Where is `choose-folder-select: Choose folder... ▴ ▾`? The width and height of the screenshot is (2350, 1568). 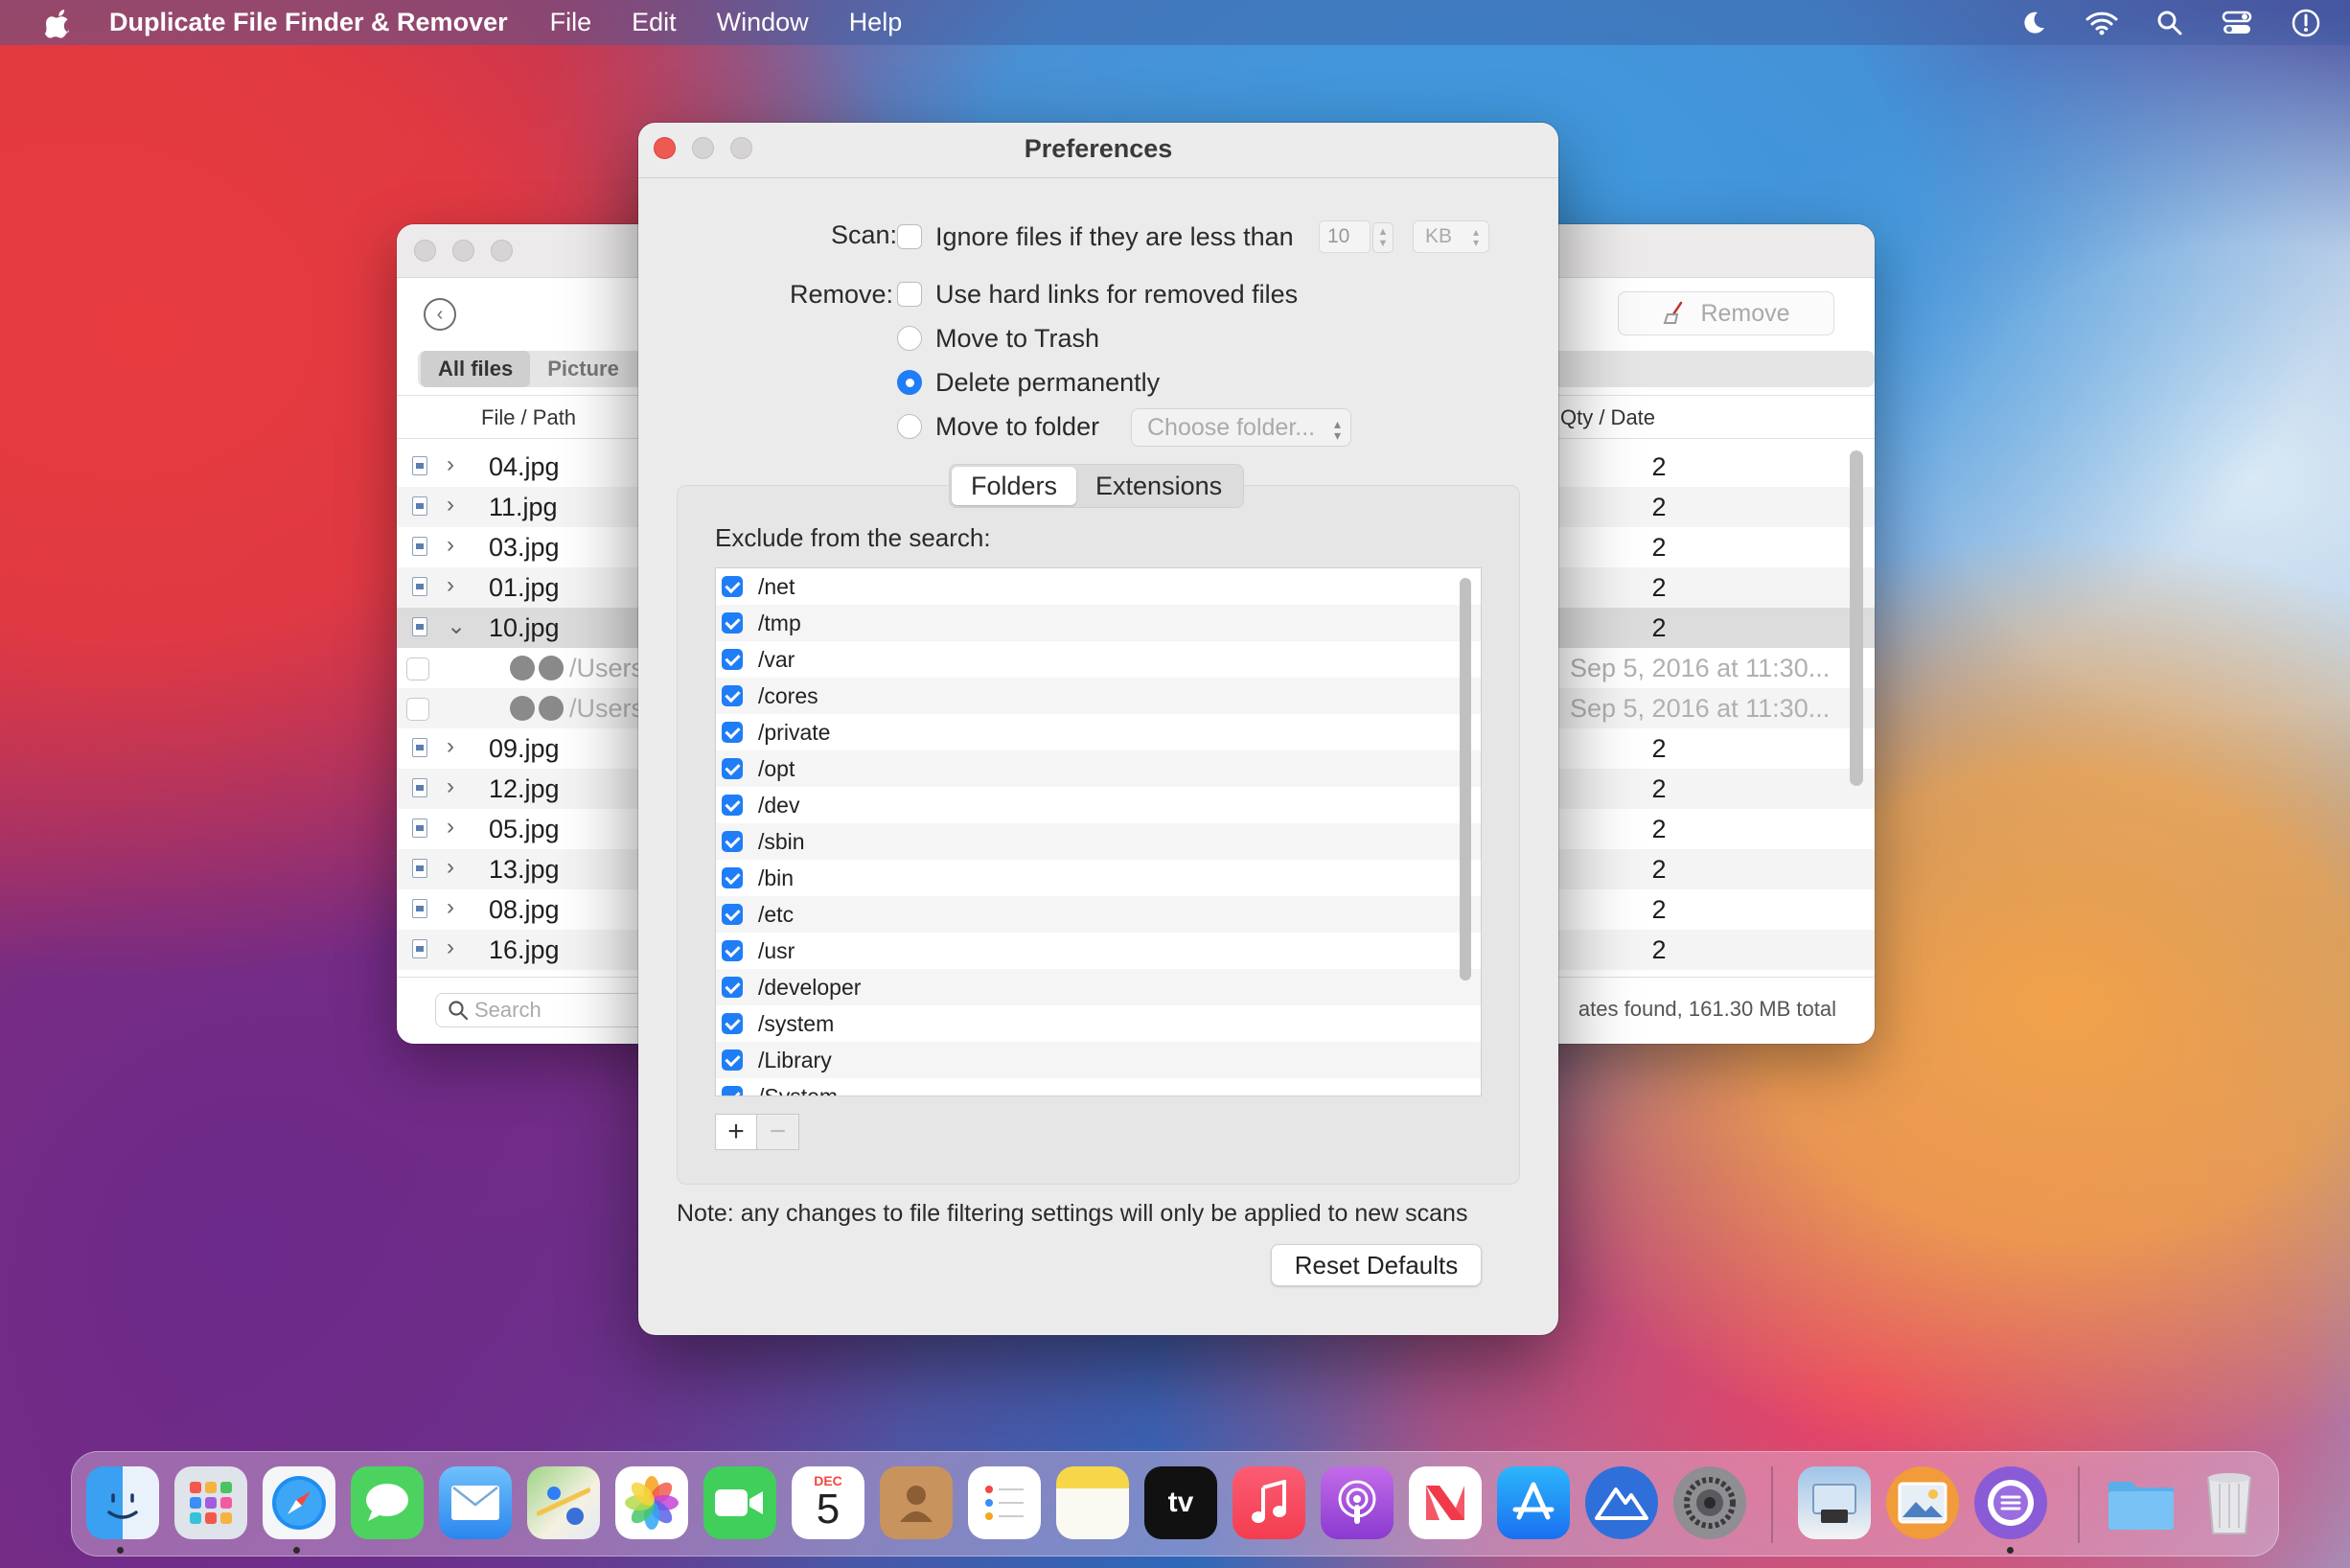 choose-folder-select: Choose folder... ▴ ▾ is located at coordinates (1241, 427).